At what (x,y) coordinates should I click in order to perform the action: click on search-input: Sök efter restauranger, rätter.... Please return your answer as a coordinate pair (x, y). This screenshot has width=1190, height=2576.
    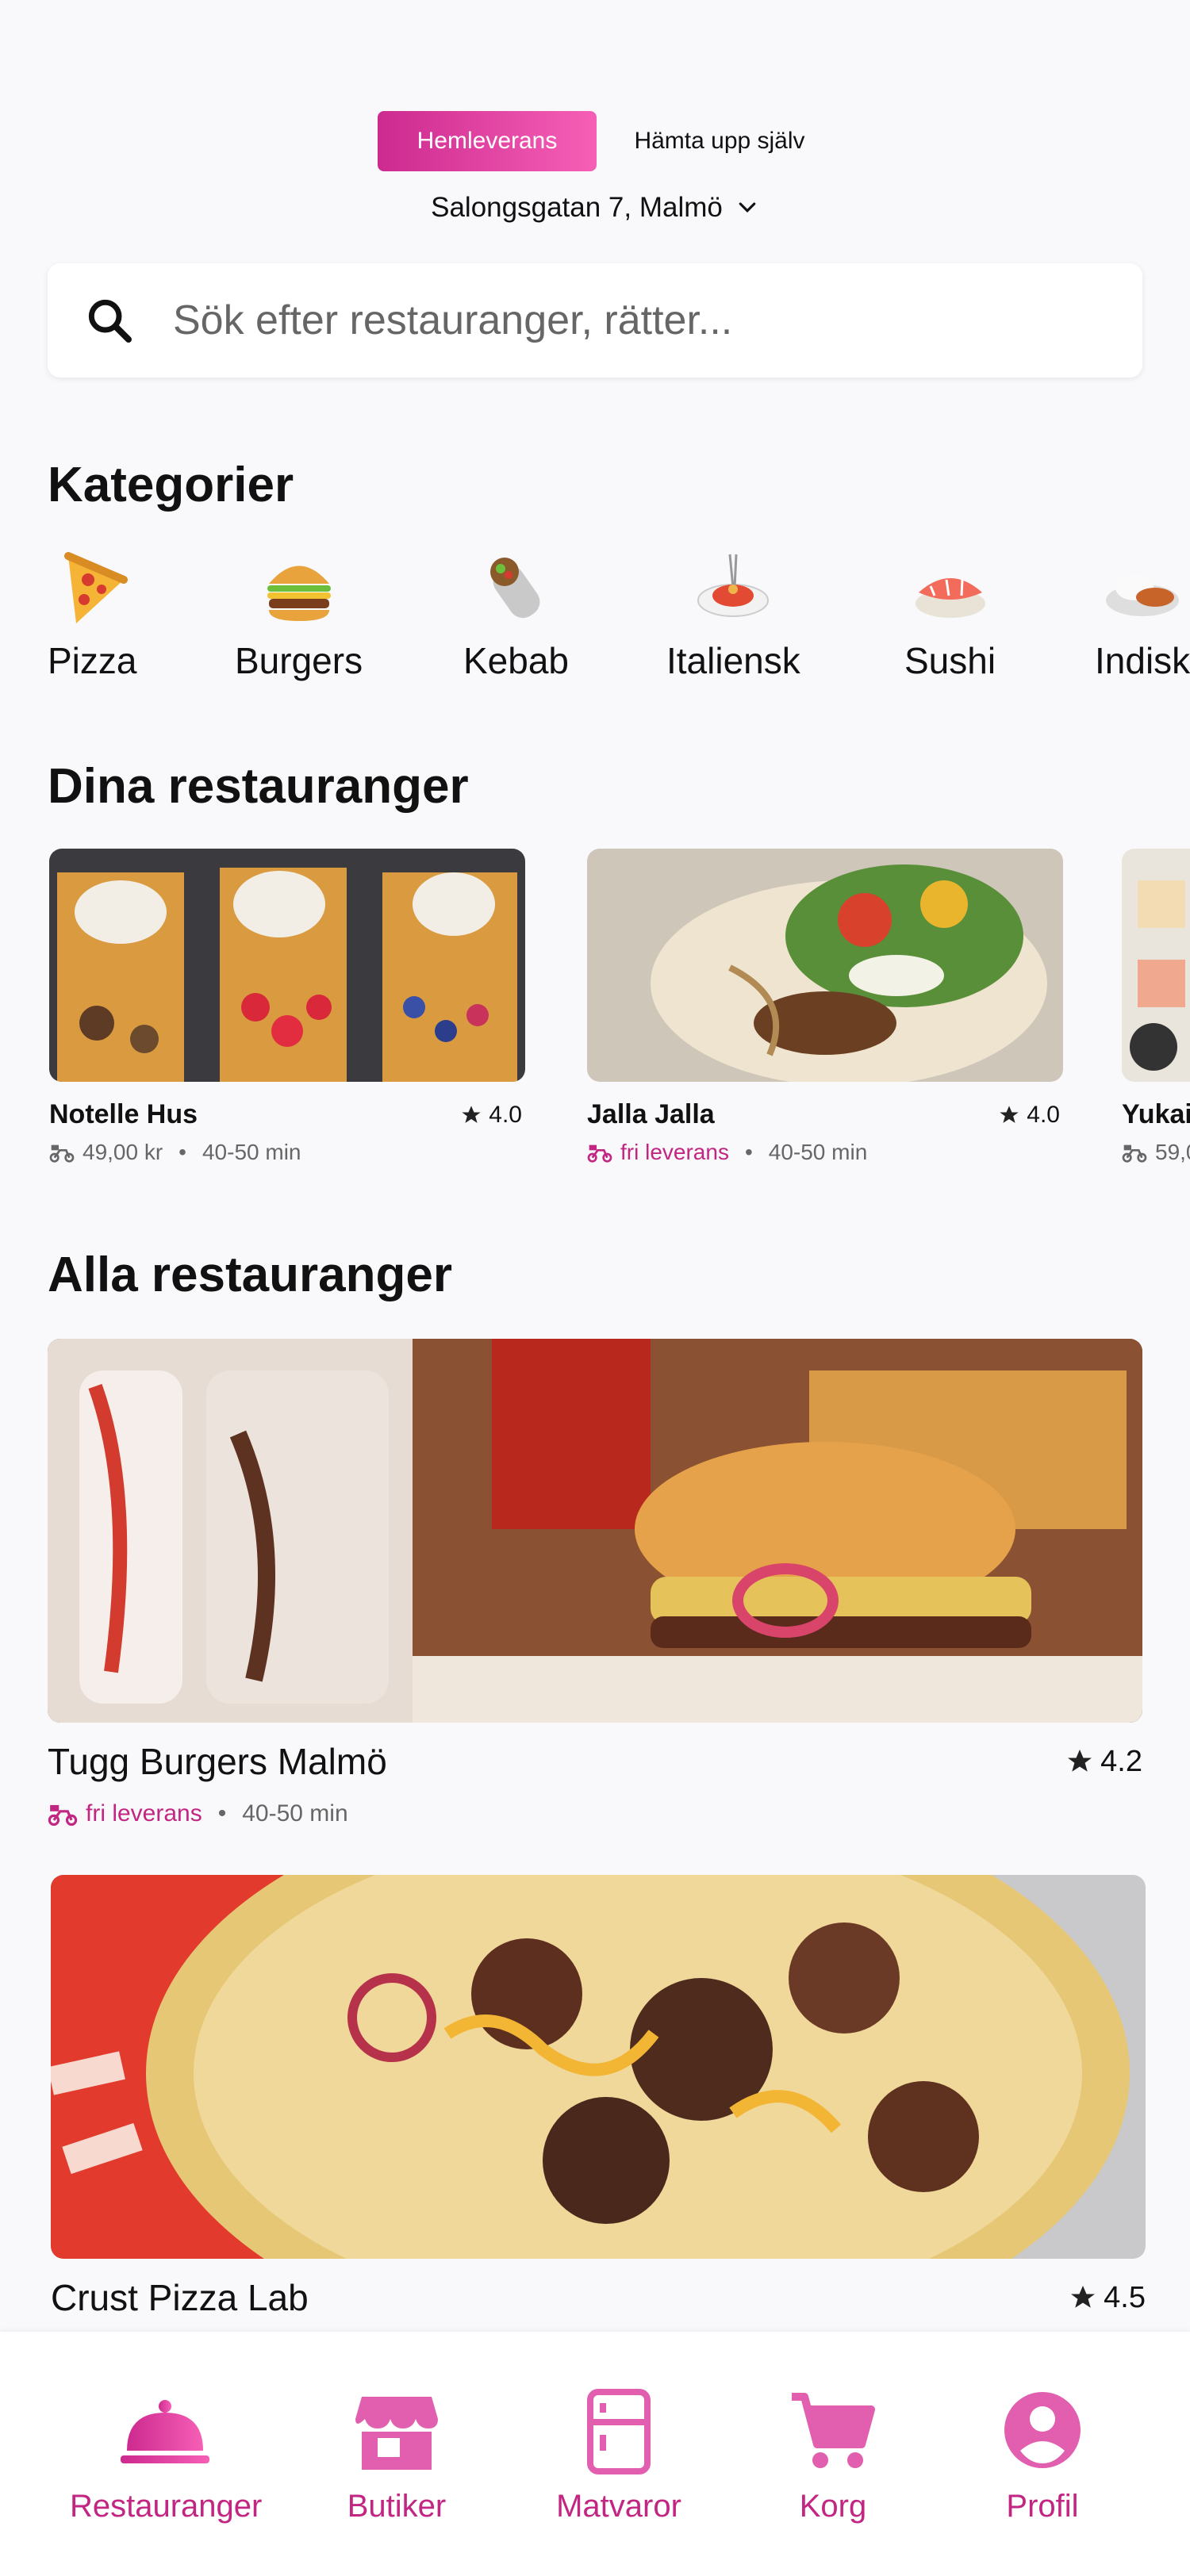
    Looking at the image, I should click on (452, 321).